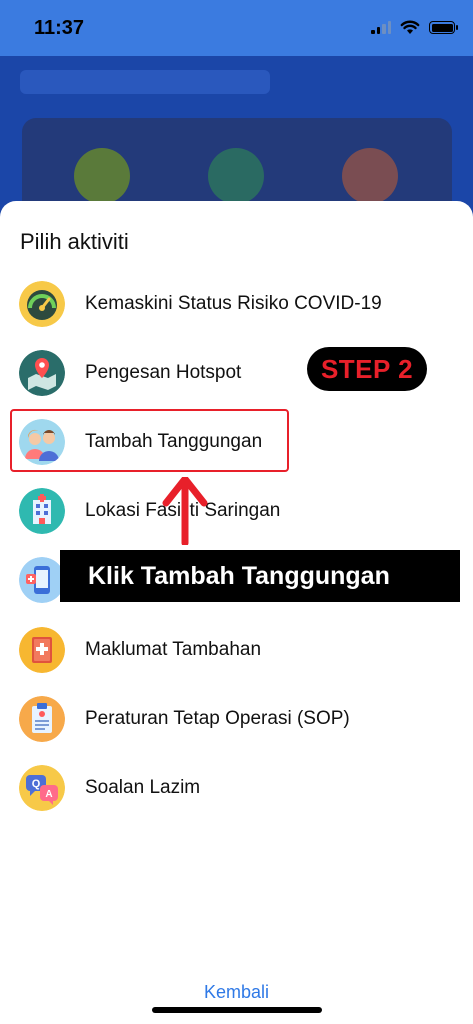  I want to click on wifi-icon, so click(410, 27).